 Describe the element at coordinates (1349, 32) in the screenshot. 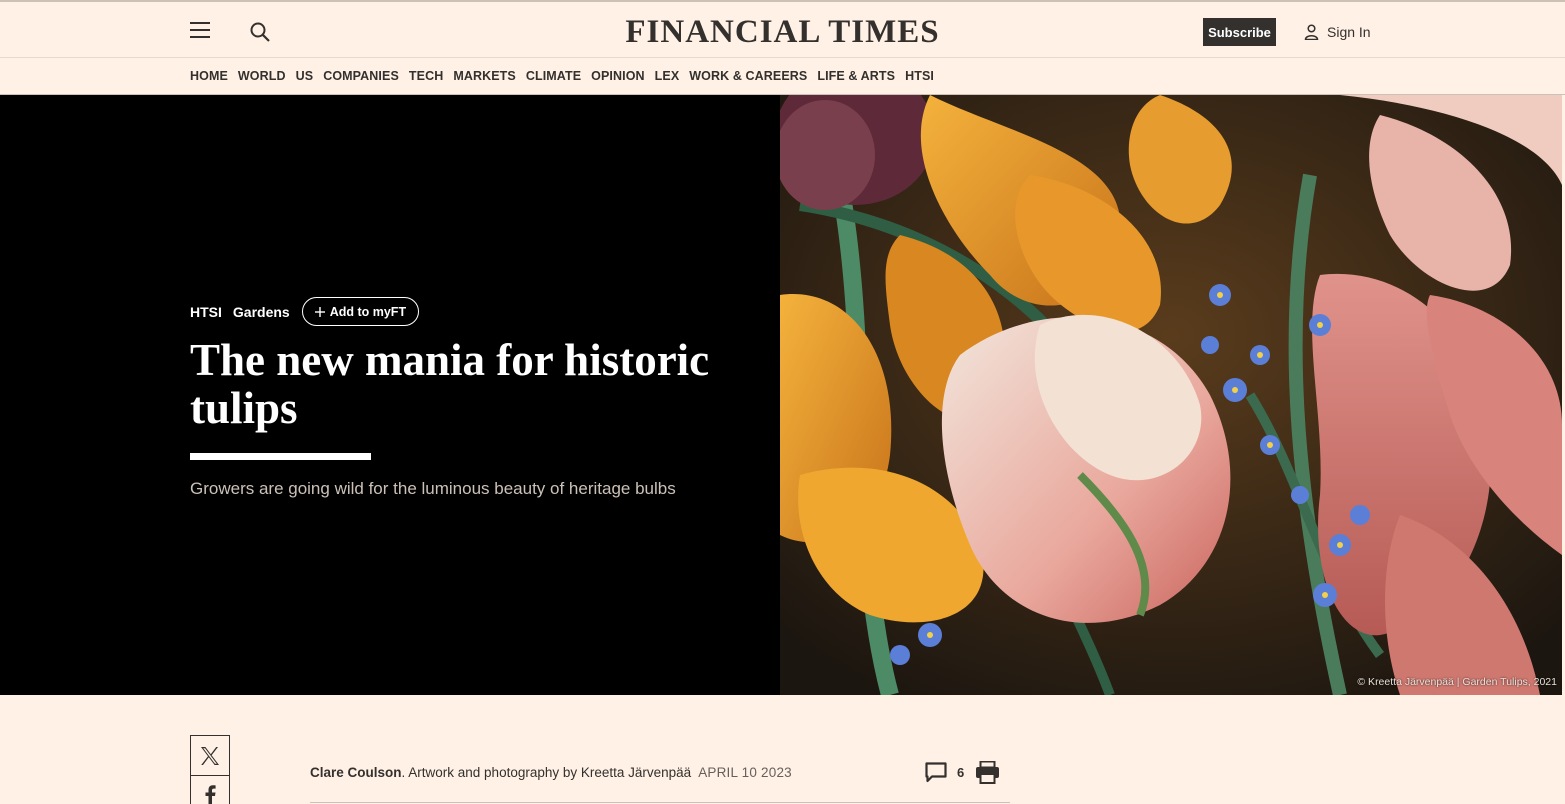

I see `sign-in-label: Sign In` at that location.